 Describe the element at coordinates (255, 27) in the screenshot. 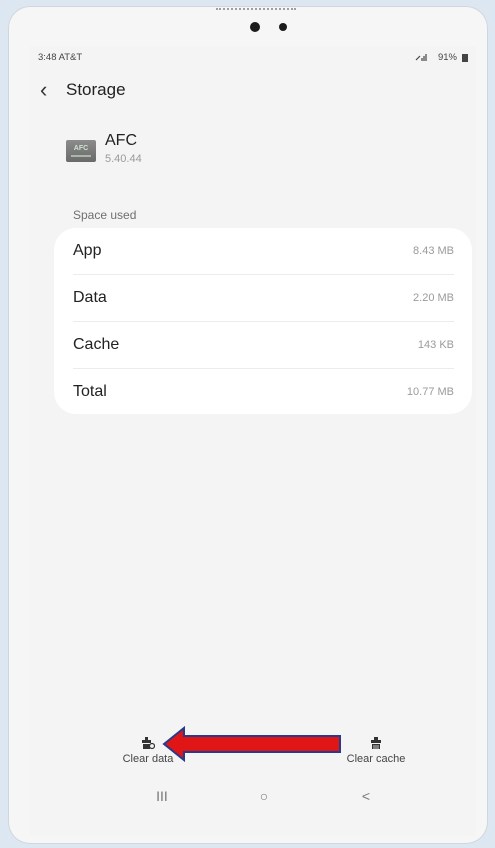

I see `front-camera` at that location.